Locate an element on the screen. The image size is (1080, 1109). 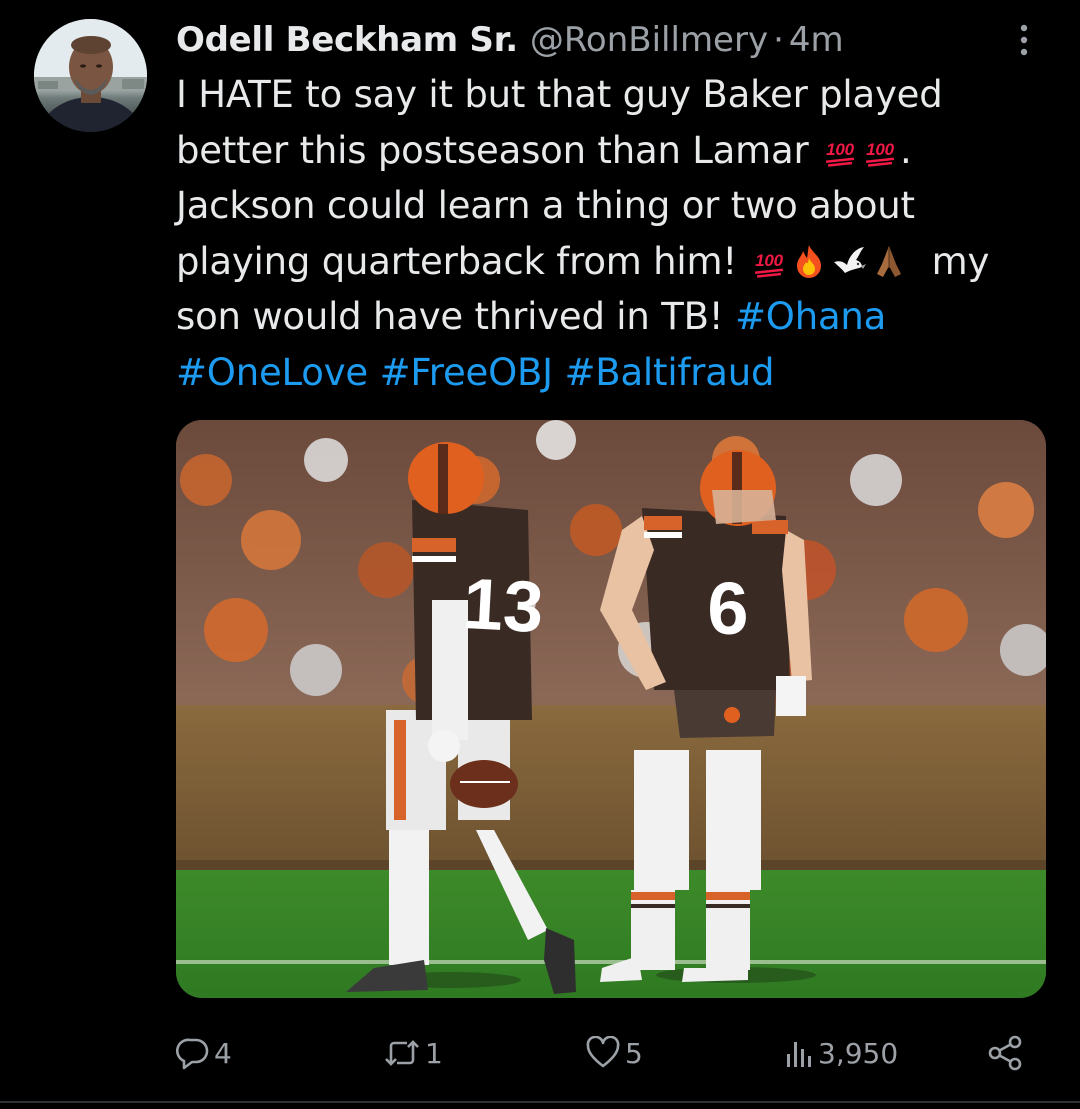
tweet-text-segment: Jackson could learn a thing or two about is located at coordinates (545, 205).